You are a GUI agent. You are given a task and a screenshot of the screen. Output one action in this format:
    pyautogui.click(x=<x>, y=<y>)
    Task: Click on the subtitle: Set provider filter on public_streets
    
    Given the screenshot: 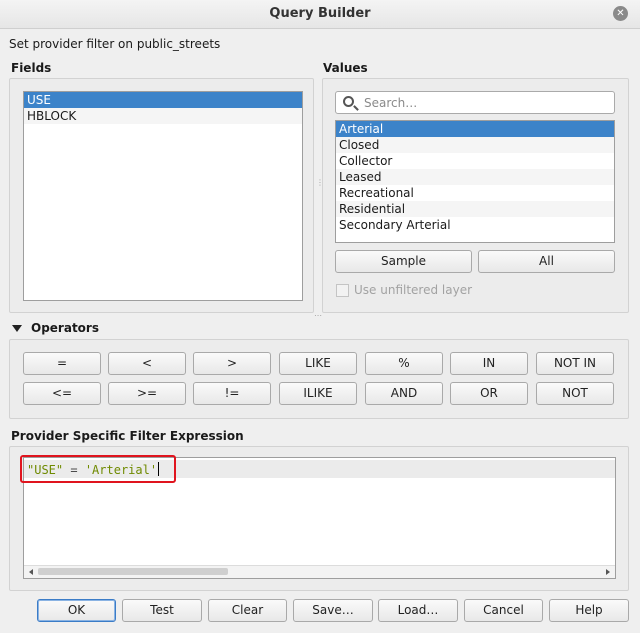 What is the action you would take?
    pyautogui.click(x=115, y=44)
    